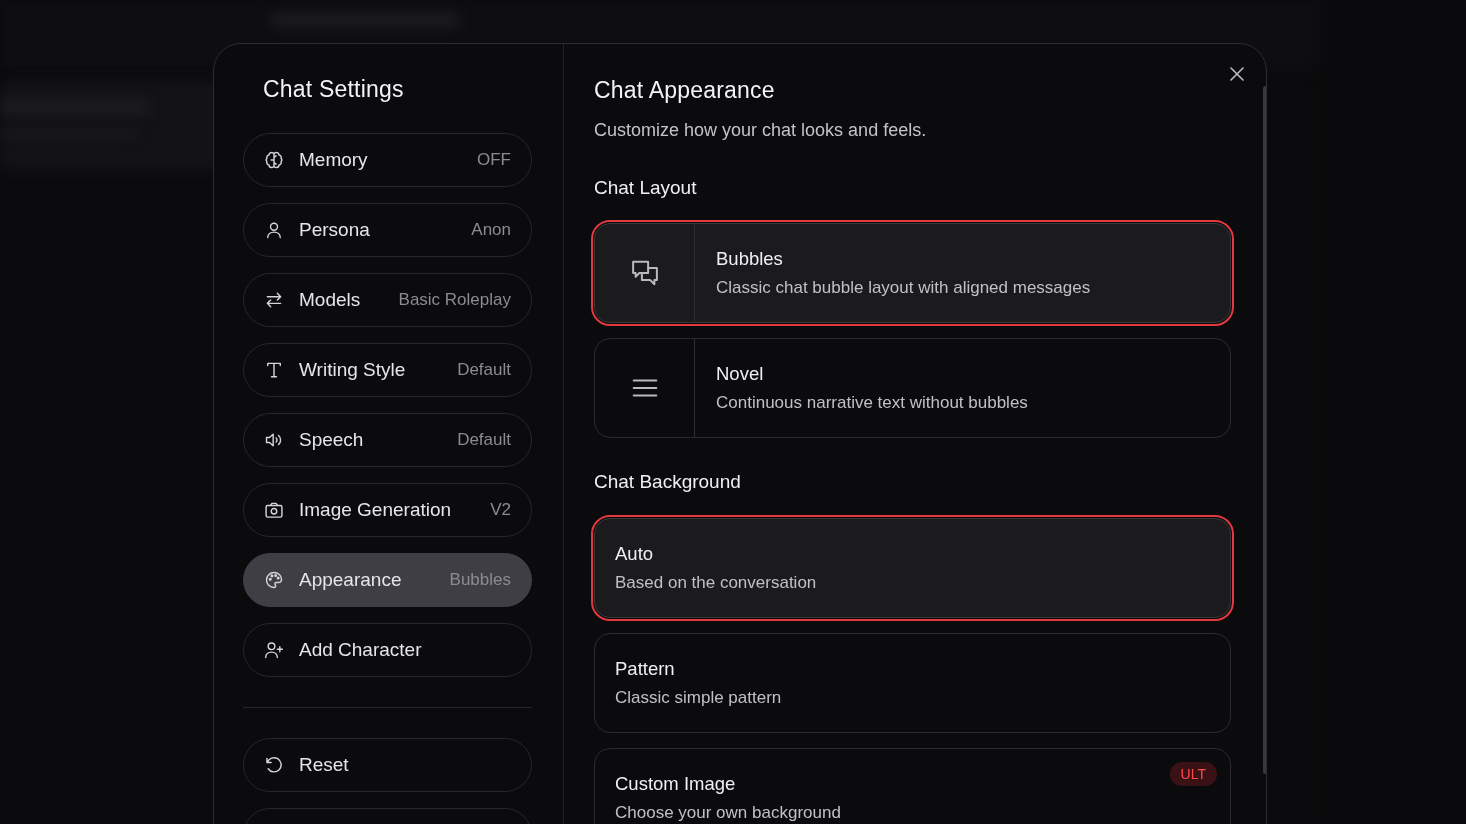  Describe the element at coordinates (912, 568) in the screenshot. I see `option-card: Auto Based on the conversation` at that location.